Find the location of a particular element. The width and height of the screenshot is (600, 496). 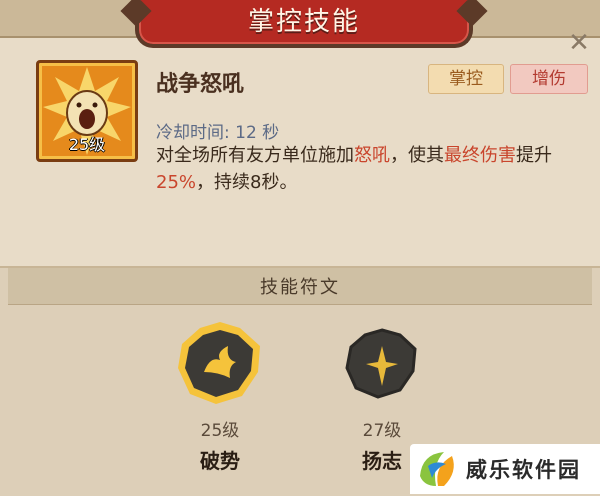

page-title: 掌控技能 is located at coordinates (303, 21).